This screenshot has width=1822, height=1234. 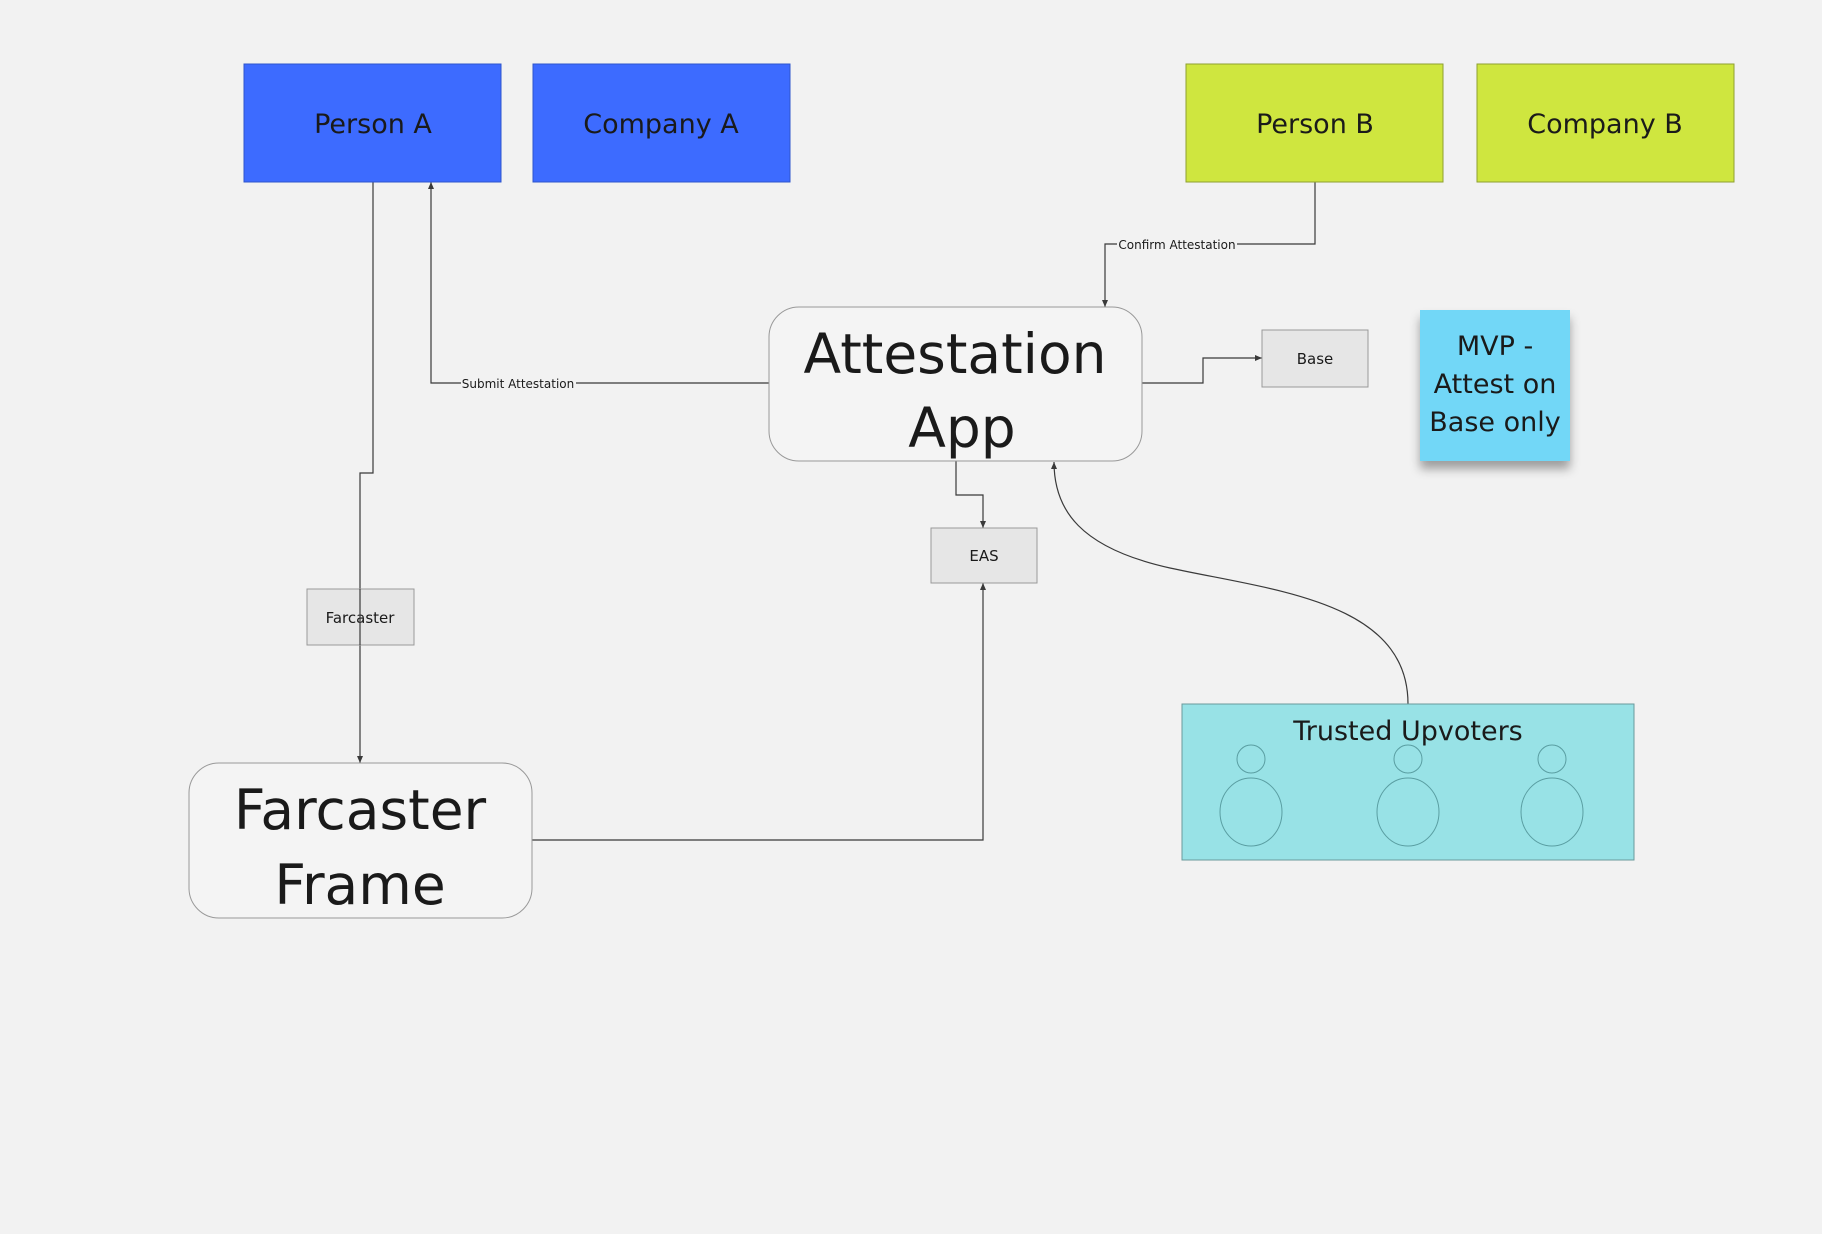 I want to click on eas-label: EAS, so click(x=983, y=556).